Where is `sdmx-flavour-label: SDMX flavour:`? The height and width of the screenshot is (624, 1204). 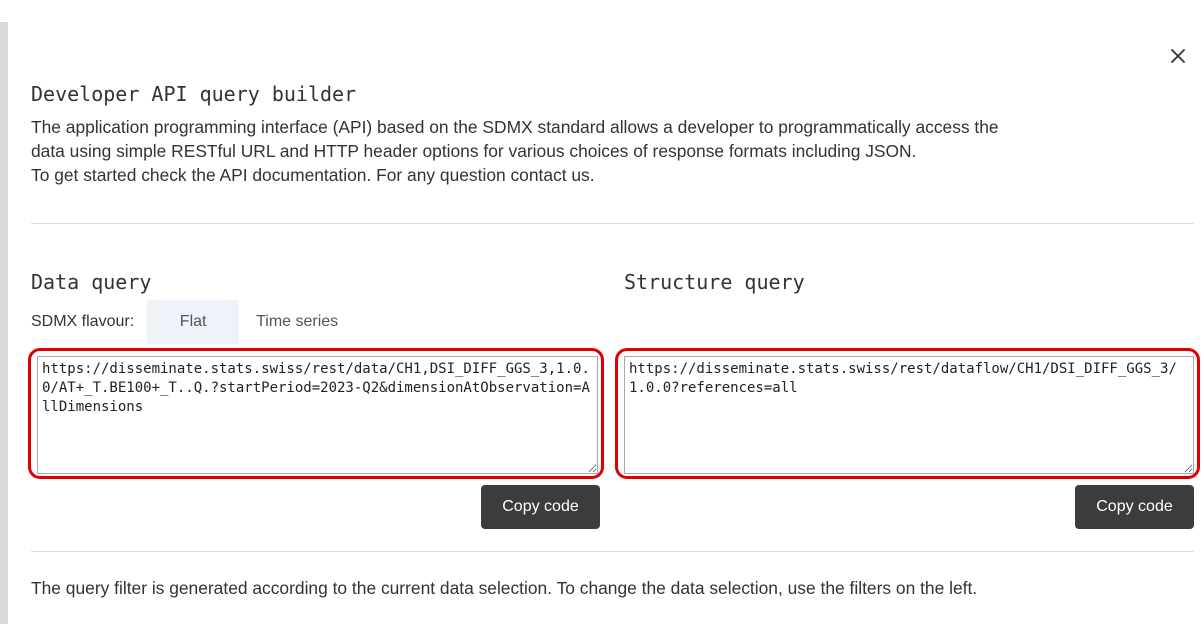
sdmx-flavour-label: SDMX flavour: is located at coordinates (83, 321).